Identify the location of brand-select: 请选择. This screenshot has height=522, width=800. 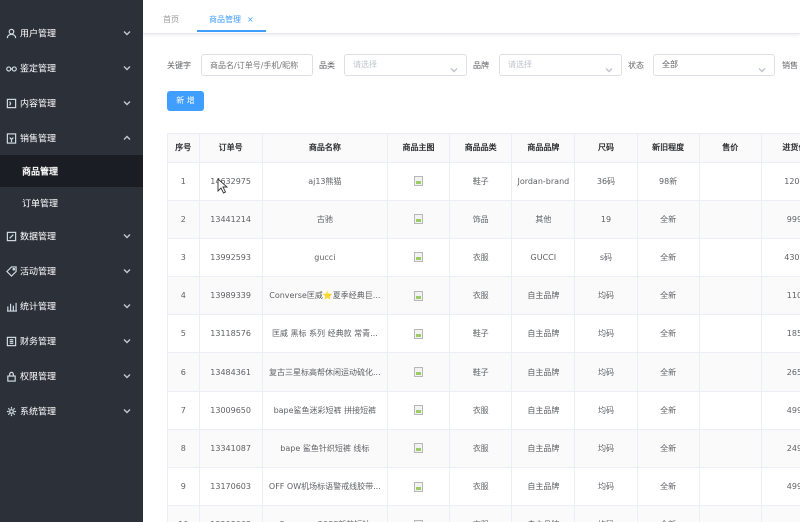
(560, 65).